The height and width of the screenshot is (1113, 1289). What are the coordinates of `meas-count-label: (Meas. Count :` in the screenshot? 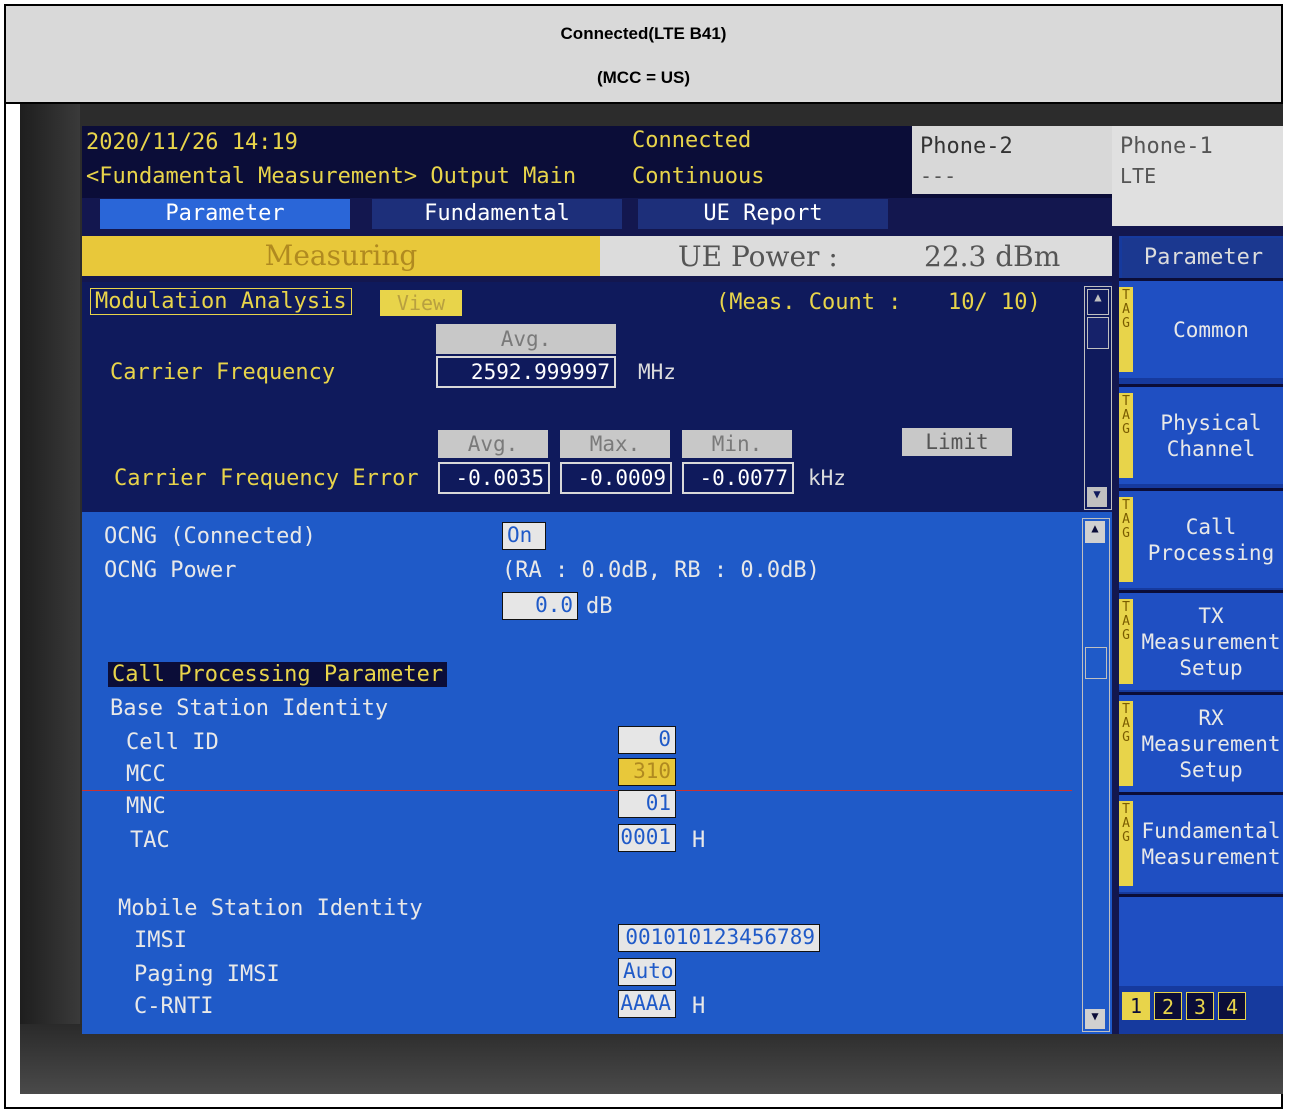 It's located at (809, 302).